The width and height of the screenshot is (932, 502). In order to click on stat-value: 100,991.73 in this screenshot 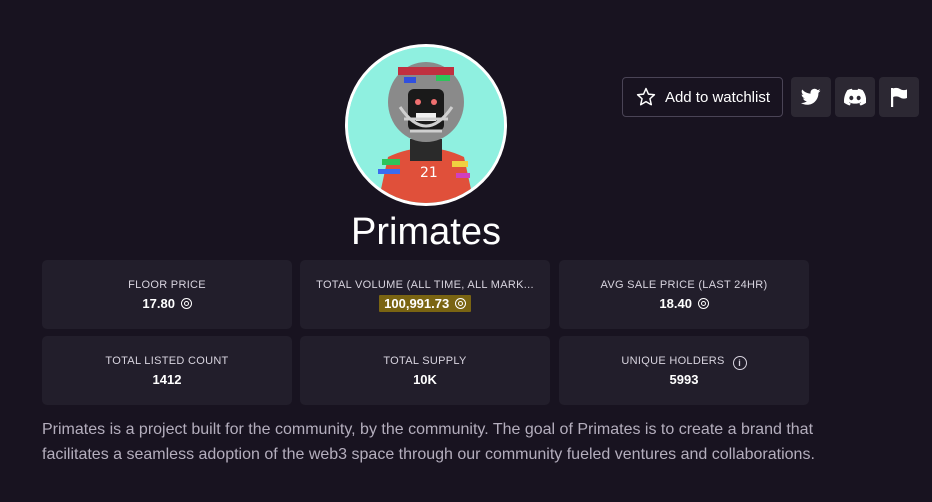, I will do `click(425, 303)`.